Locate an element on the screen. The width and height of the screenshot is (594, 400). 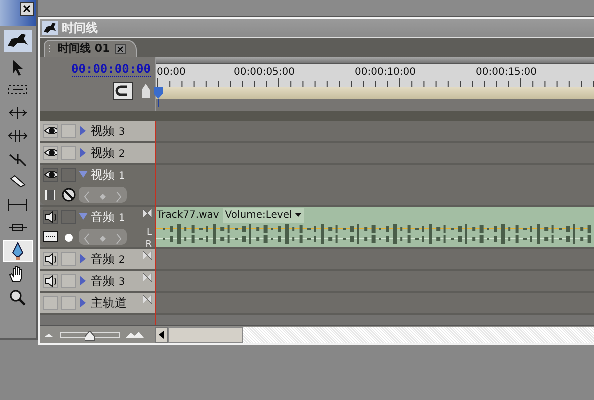
channel-label: R is located at coordinates (149, 245).